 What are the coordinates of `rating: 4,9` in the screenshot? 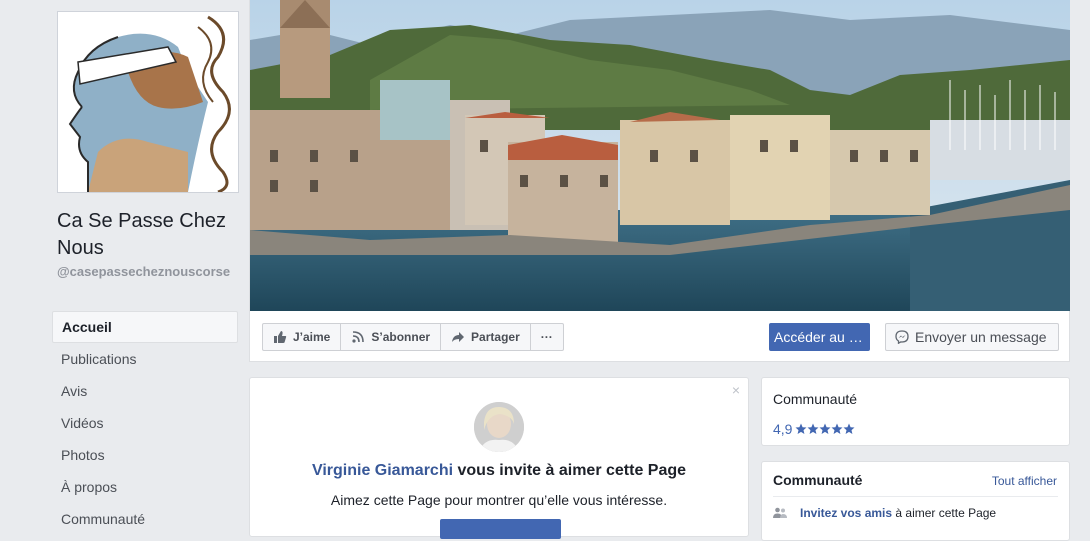 It's located at (814, 429).